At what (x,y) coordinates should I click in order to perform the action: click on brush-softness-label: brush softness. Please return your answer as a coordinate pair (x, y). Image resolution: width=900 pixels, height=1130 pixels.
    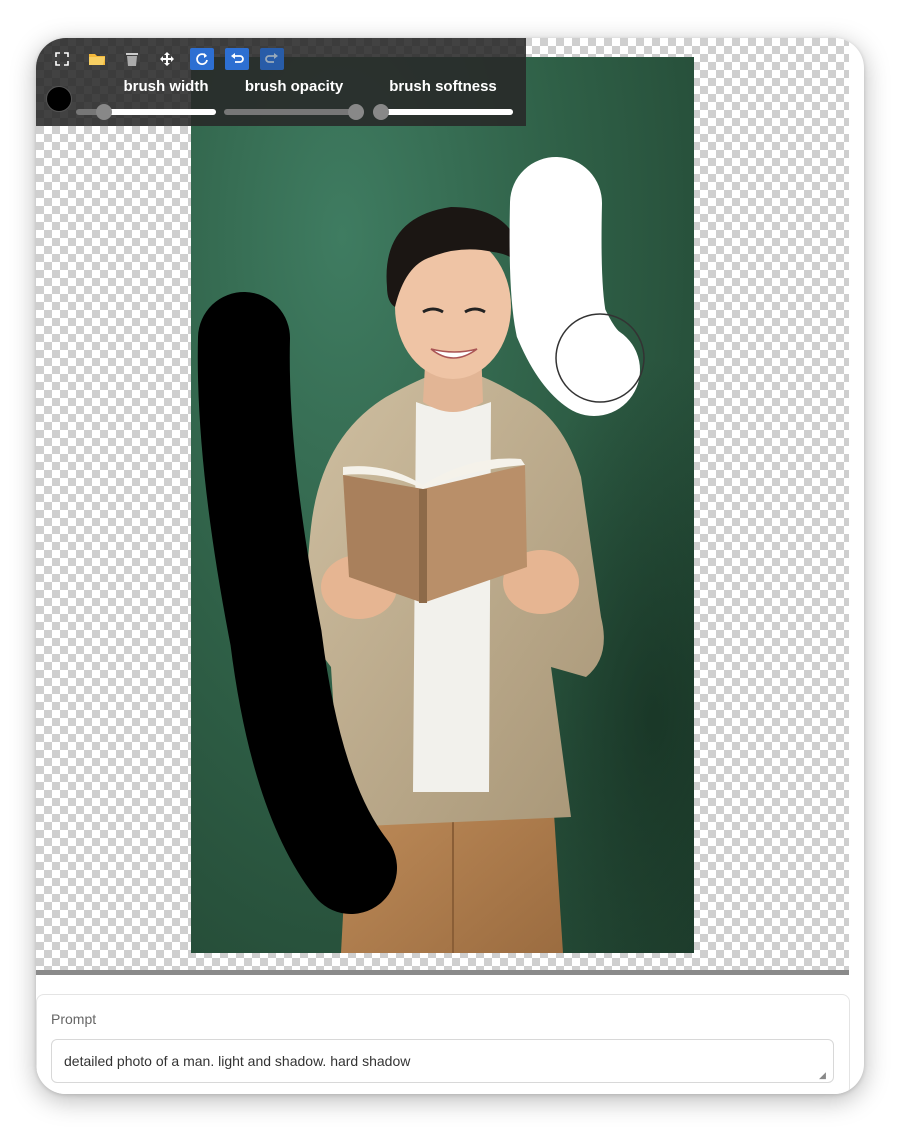
    Looking at the image, I should click on (443, 86).